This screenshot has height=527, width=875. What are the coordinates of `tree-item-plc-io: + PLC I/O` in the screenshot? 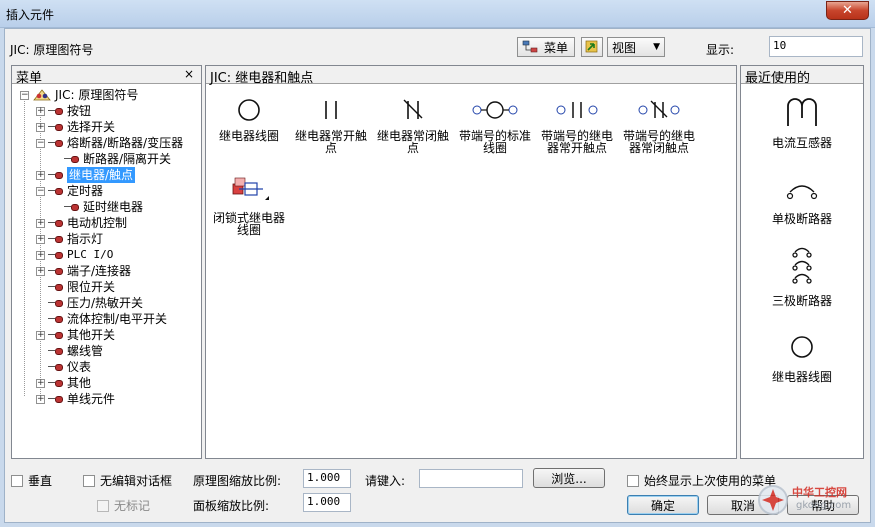 It's located at (74, 255).